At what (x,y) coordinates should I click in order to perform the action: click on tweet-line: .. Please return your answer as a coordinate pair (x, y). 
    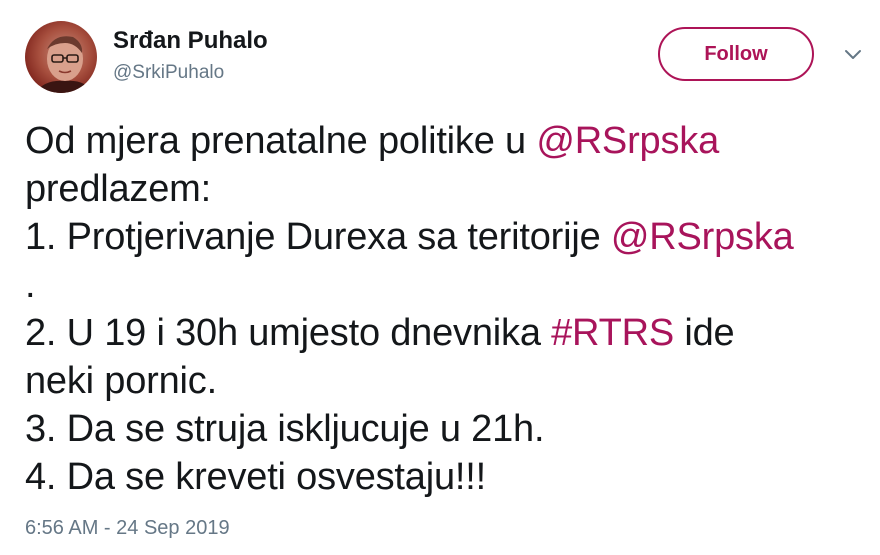
    Looking at the image, I should click on (30, 285).